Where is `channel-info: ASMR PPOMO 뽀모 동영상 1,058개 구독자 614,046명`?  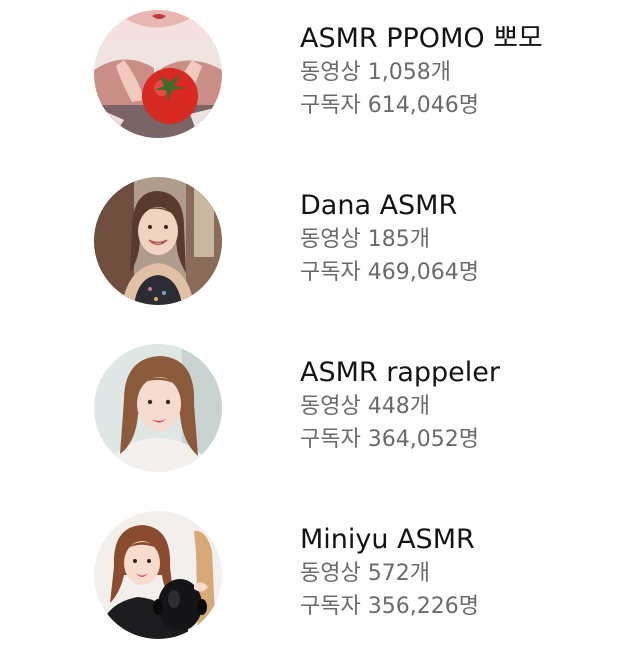 channel-info: ASMR PPOMO 뽀모 동영상 1,058개 구독자 614,046명 is located at coordinates (465, 72).